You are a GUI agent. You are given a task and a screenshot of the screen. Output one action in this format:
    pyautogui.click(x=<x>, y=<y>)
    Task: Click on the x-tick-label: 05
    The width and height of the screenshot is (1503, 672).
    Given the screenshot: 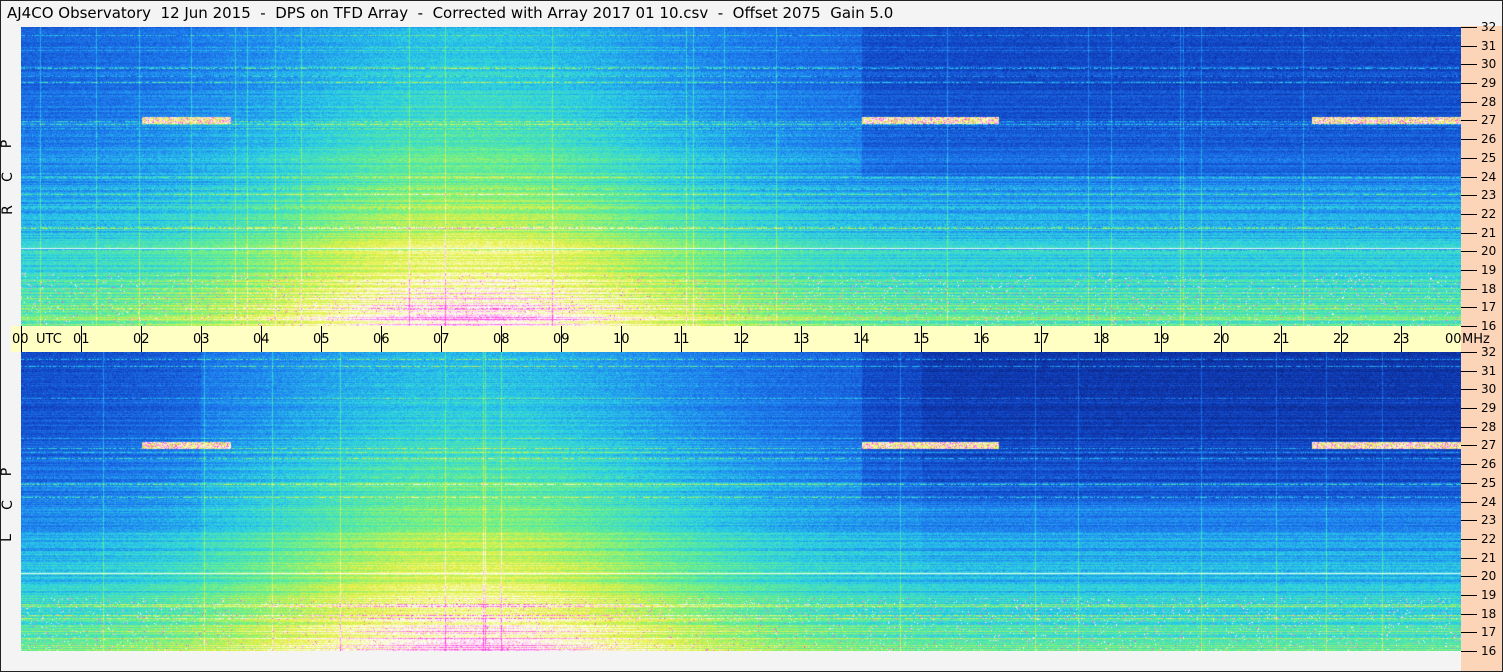 What is the action you would take?
    pyautogui.click(x=321, y=339)
    